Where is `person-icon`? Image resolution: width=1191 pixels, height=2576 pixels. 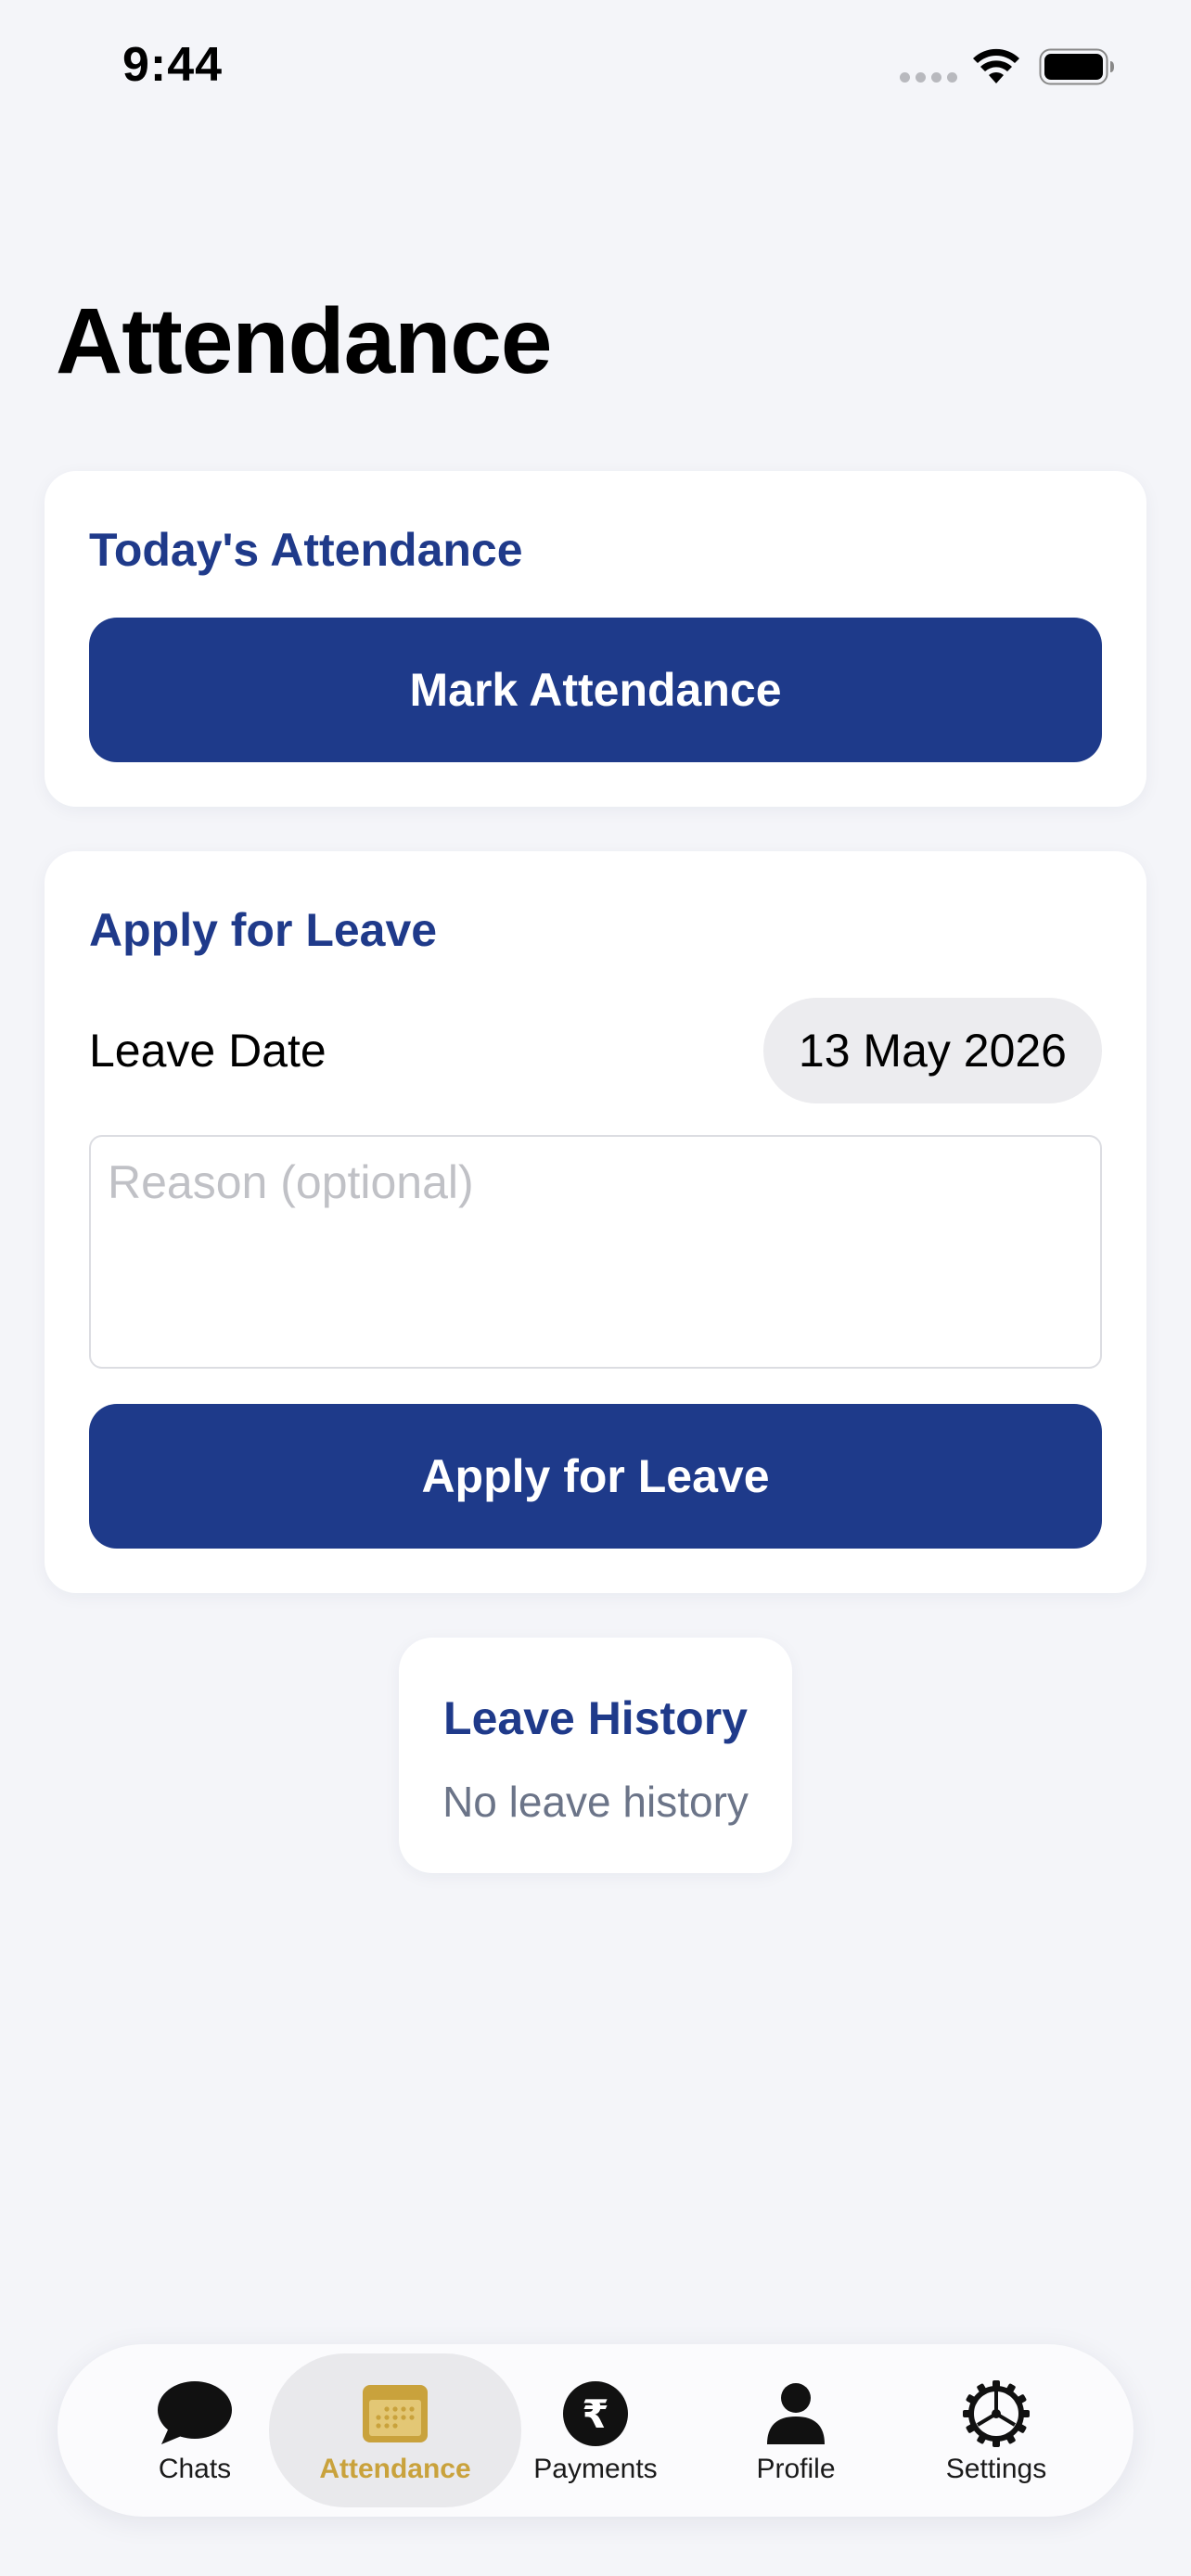 person-icon is located at coordinates (796, 2413).